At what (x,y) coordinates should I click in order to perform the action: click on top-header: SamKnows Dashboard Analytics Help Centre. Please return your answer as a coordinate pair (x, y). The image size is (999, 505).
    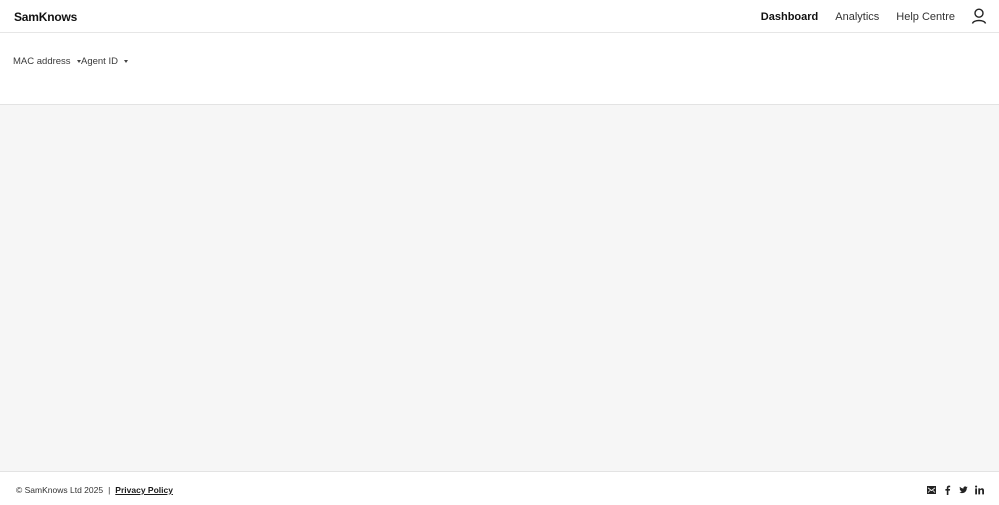
    Looking at the image, I should click on (499, 16).